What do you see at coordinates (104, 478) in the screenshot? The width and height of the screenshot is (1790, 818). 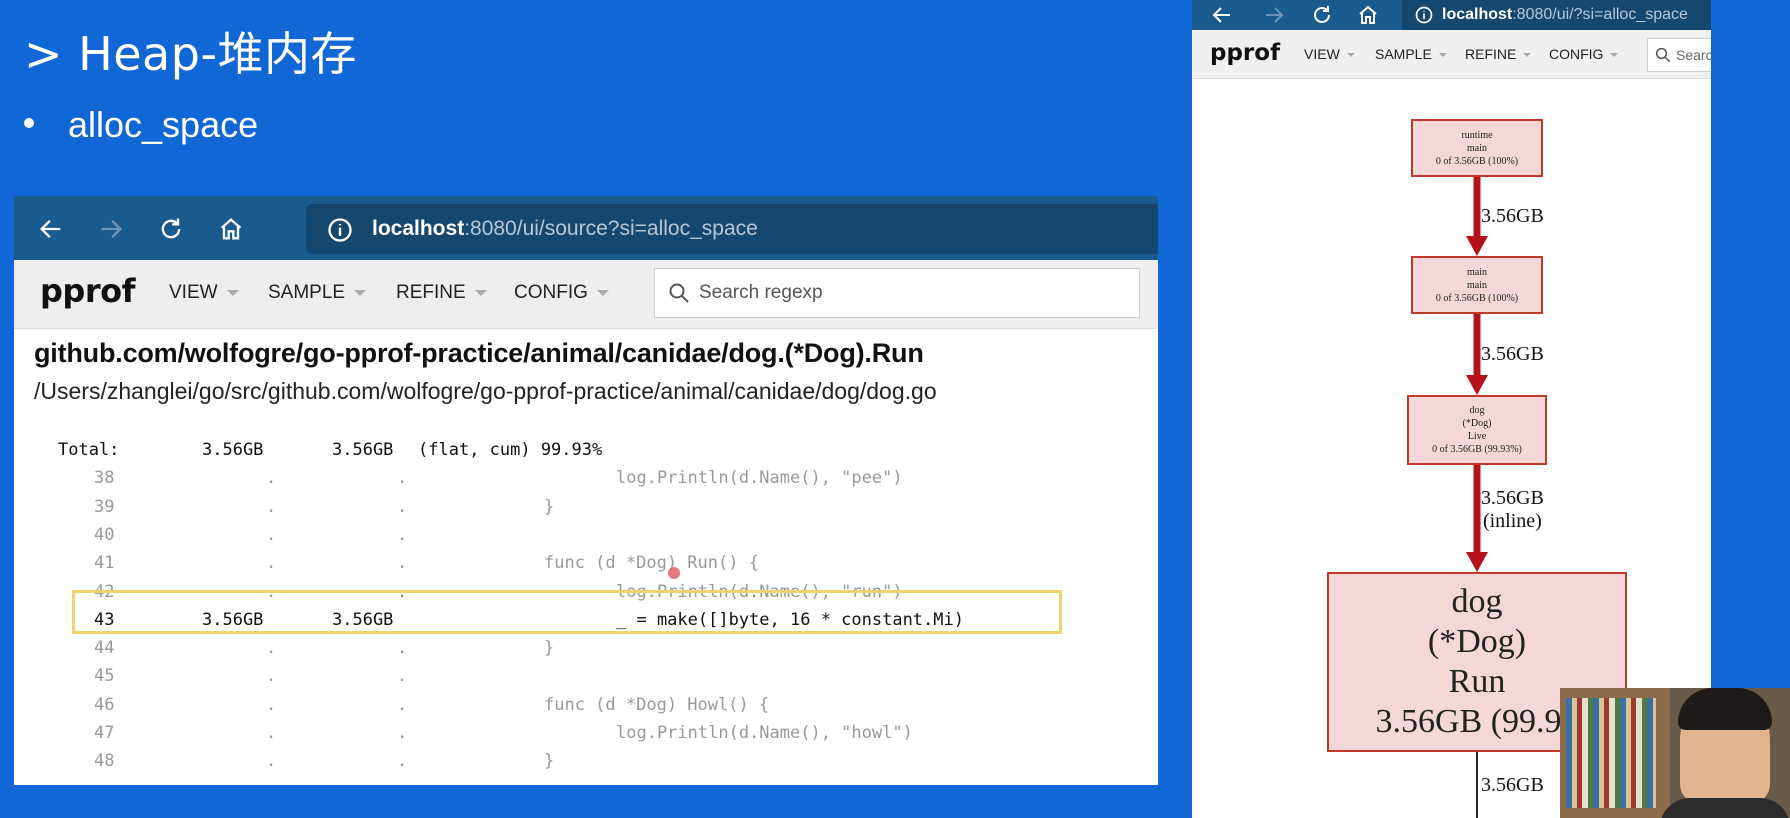 I see `line-number: 38` at bounding box center [104, 478].